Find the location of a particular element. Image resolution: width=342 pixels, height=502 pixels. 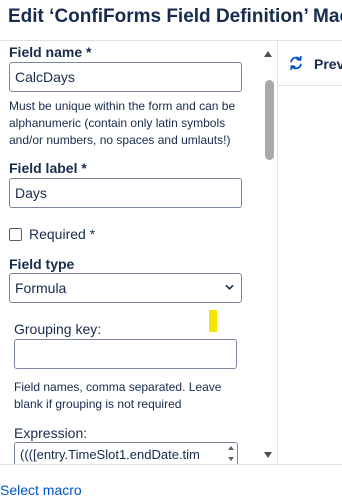

field-type-select: Formula is located at coordinates (125, 288).